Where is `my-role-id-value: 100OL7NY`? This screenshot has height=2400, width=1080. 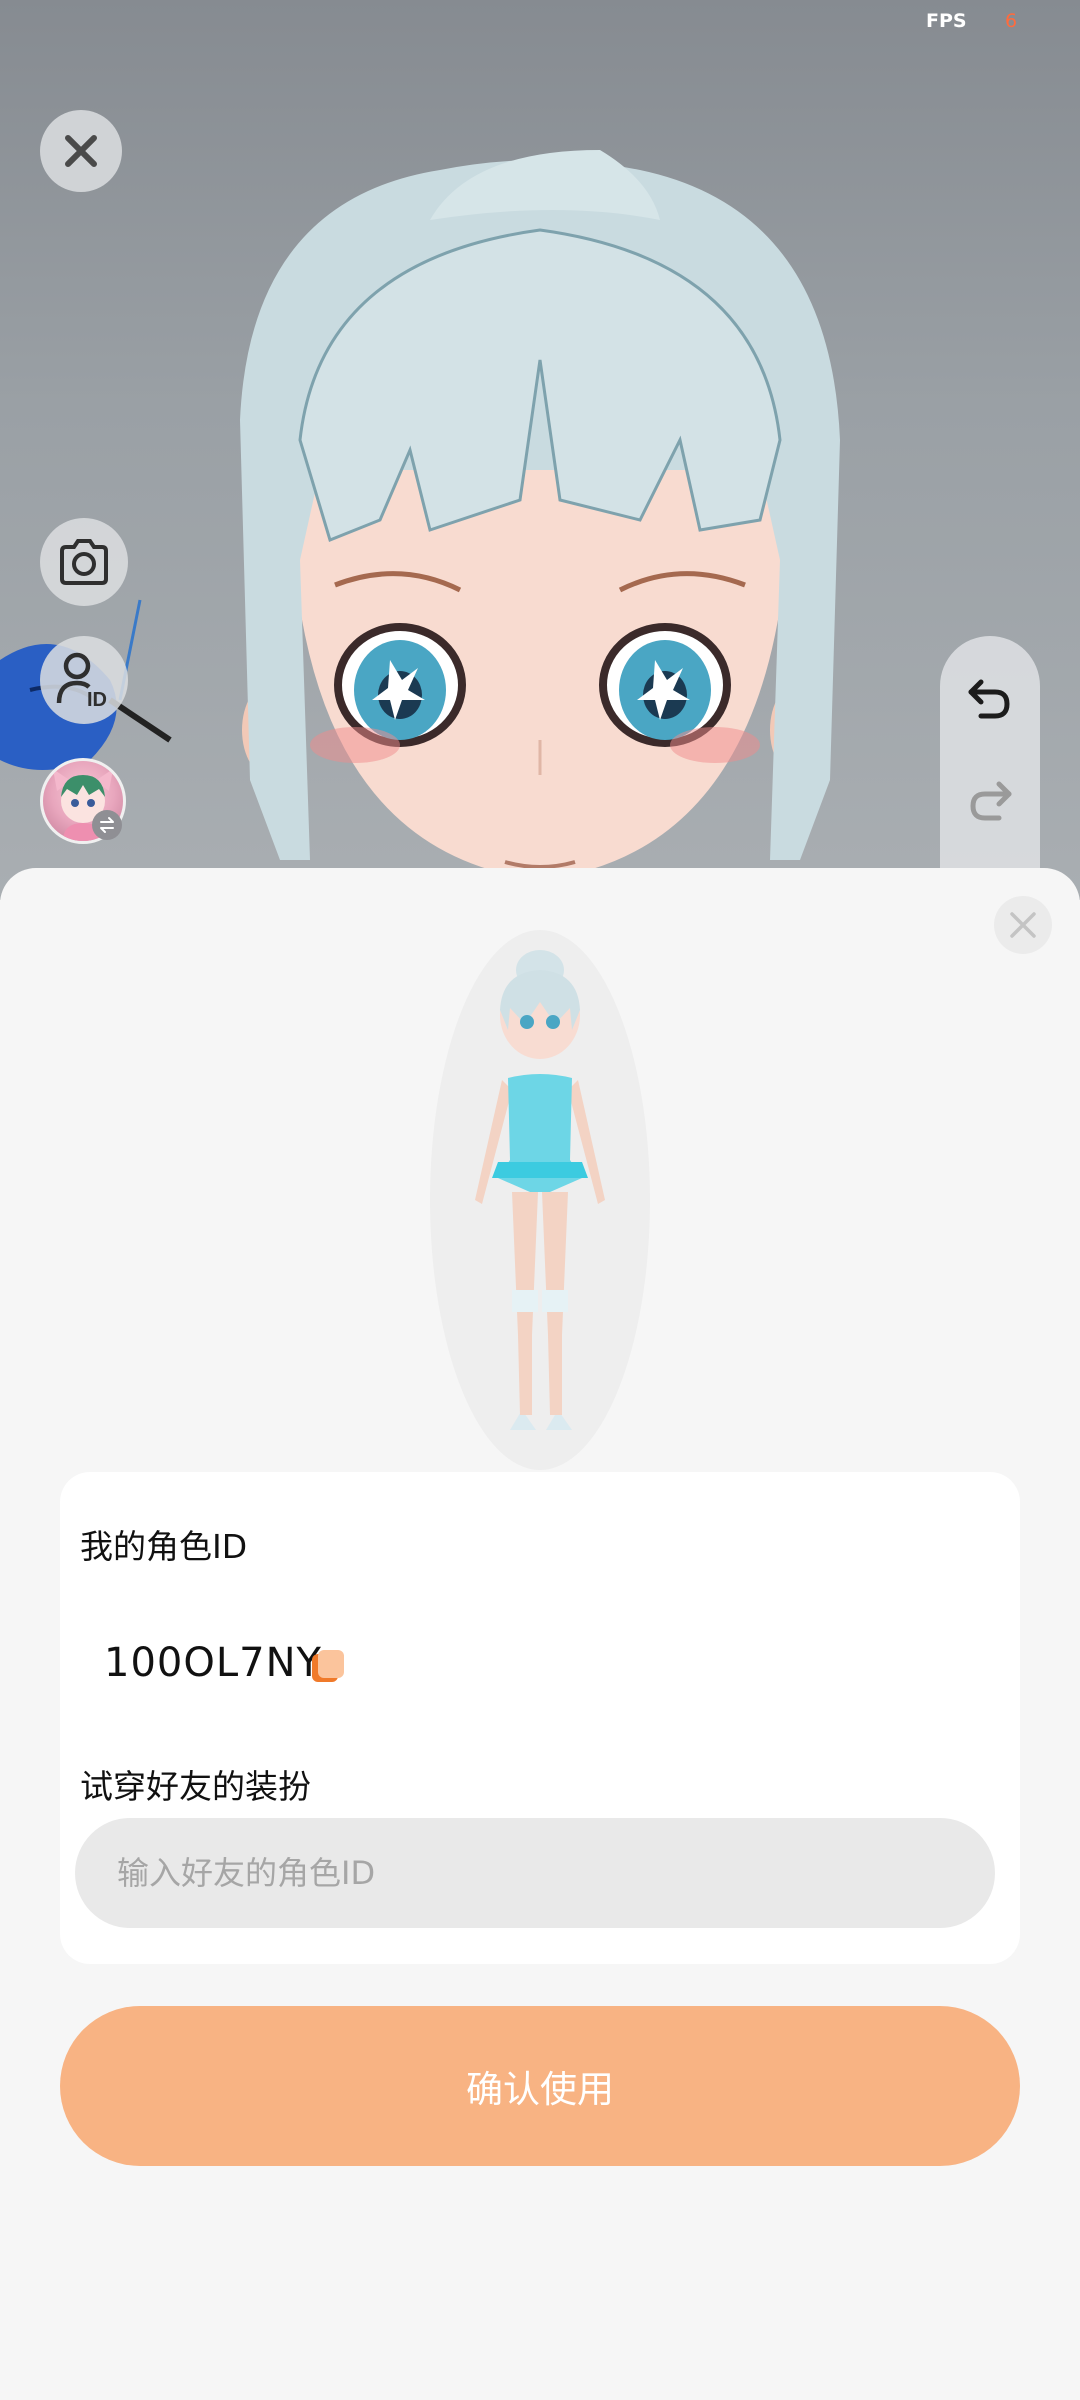 my-role-id-value: 100OL7NY is located at coordinates (213, 1663).